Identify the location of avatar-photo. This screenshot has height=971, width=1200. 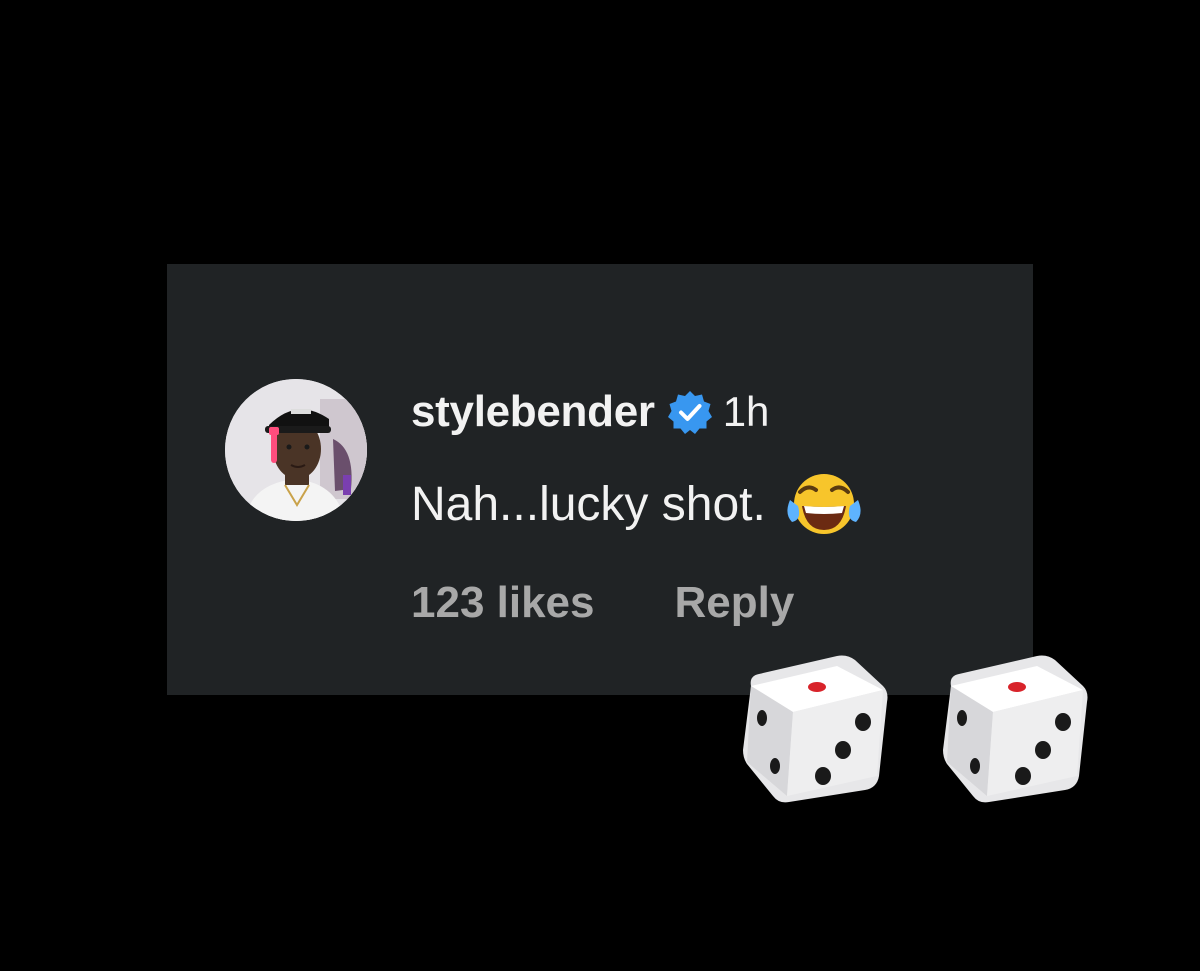
(296, 450).